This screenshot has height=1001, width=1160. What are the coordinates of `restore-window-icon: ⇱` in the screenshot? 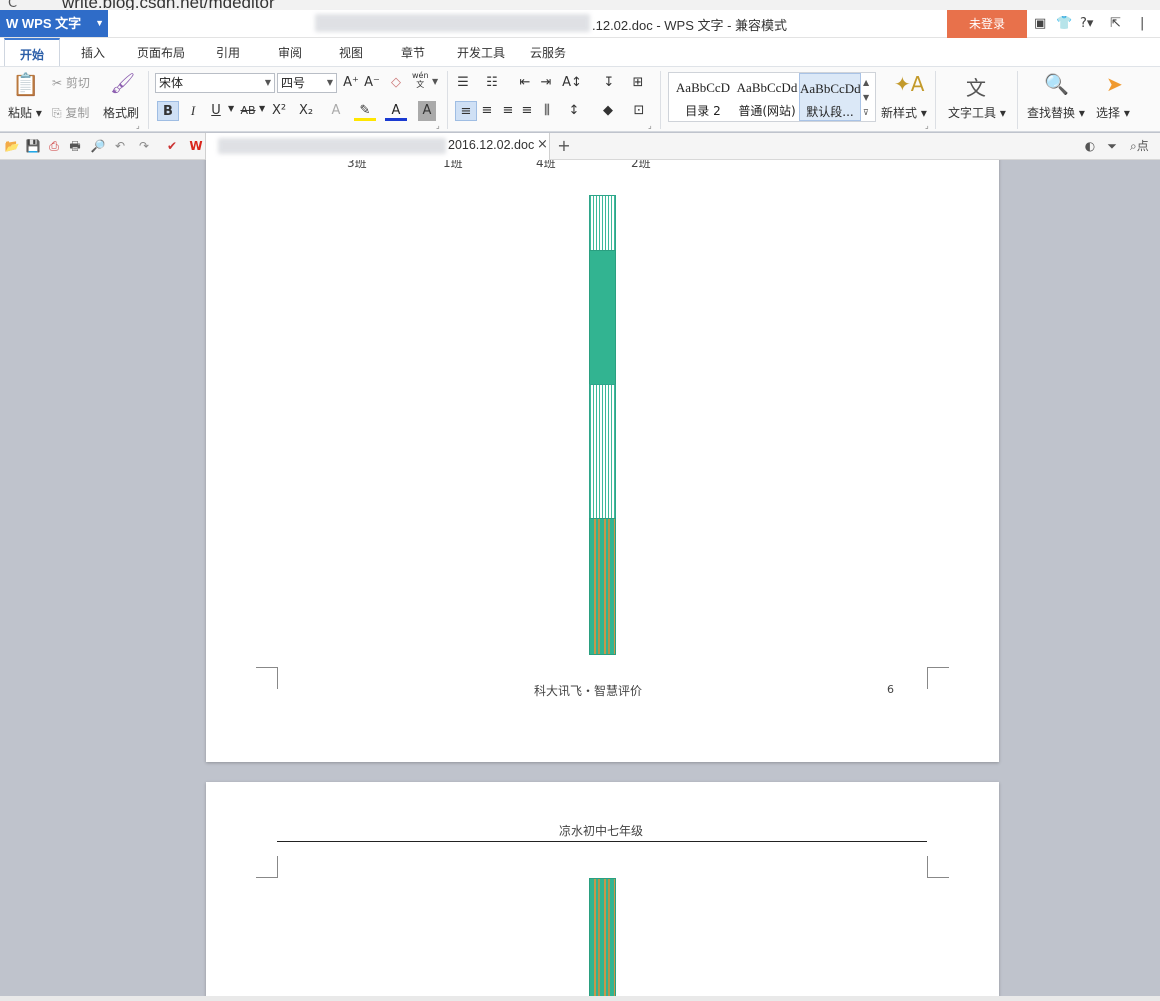 It's located at (1115, 23).